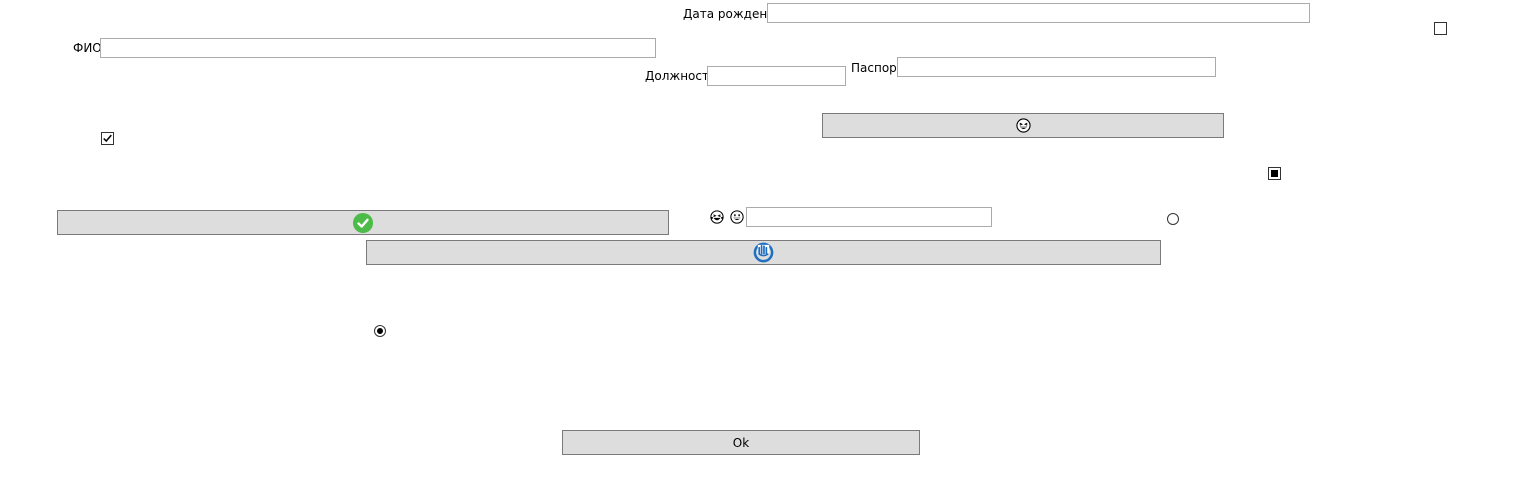 The image size is (1529, 481). What do you see at coordinates (1173, 219) in the screenshot?
I see `right-radio-button` at bounding box center [1173, 219].